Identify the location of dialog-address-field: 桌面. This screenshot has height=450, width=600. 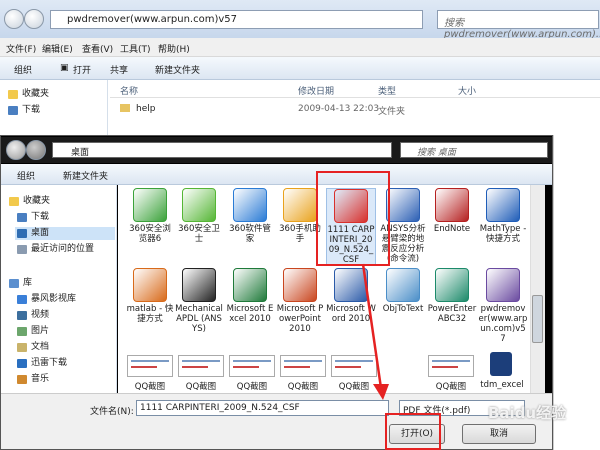
(222, 150).